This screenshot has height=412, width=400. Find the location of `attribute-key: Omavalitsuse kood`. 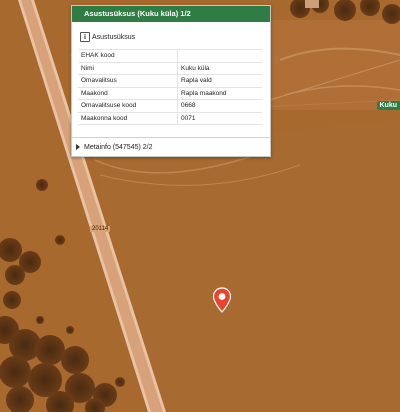

attribute-key: Omavalitsuse kood is located at coordinates (128, 106).